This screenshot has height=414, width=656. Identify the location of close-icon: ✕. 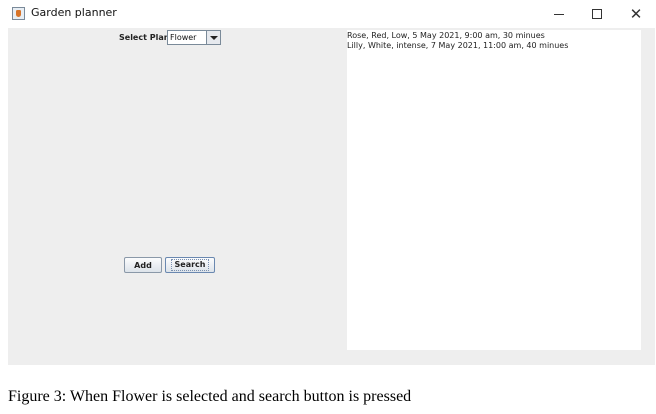
(636, 13).